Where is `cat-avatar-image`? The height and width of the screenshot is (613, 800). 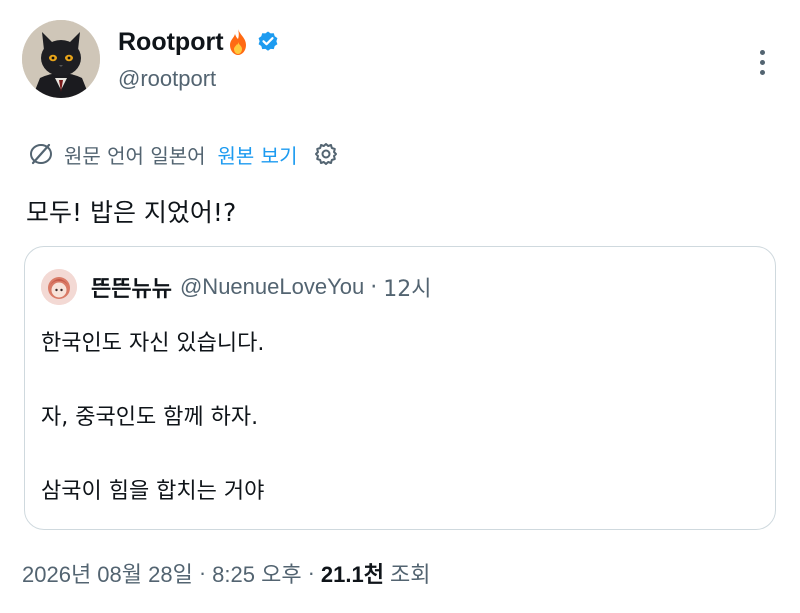
cat-avatar-image is located at coordinates (61, 59).